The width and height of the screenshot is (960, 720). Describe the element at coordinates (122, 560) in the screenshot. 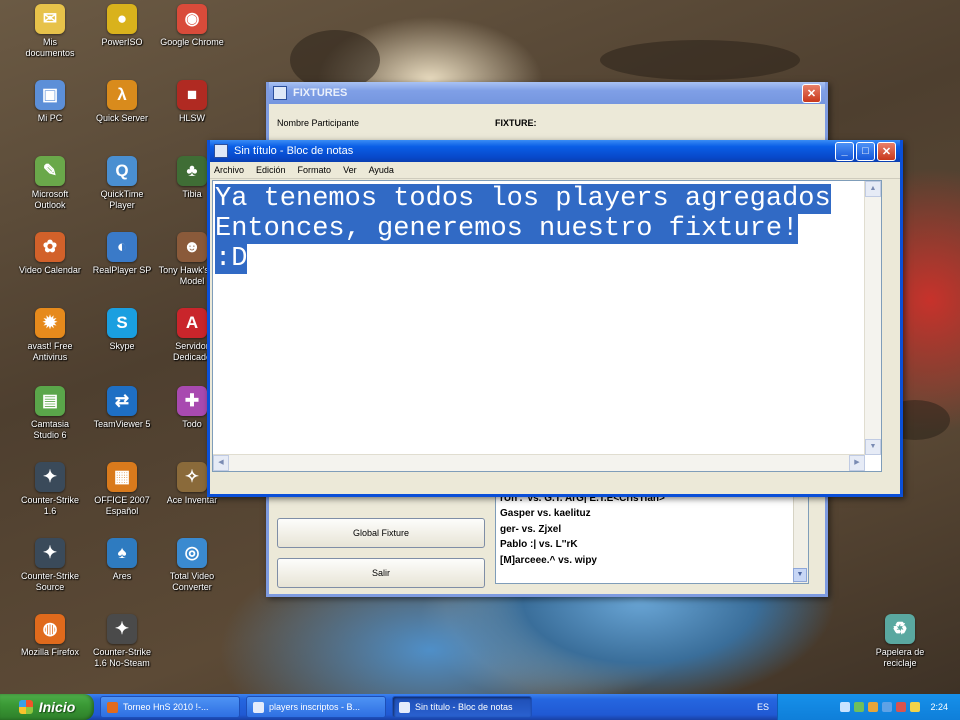

I see `desktop-icon: ♠ Ares` at that location.